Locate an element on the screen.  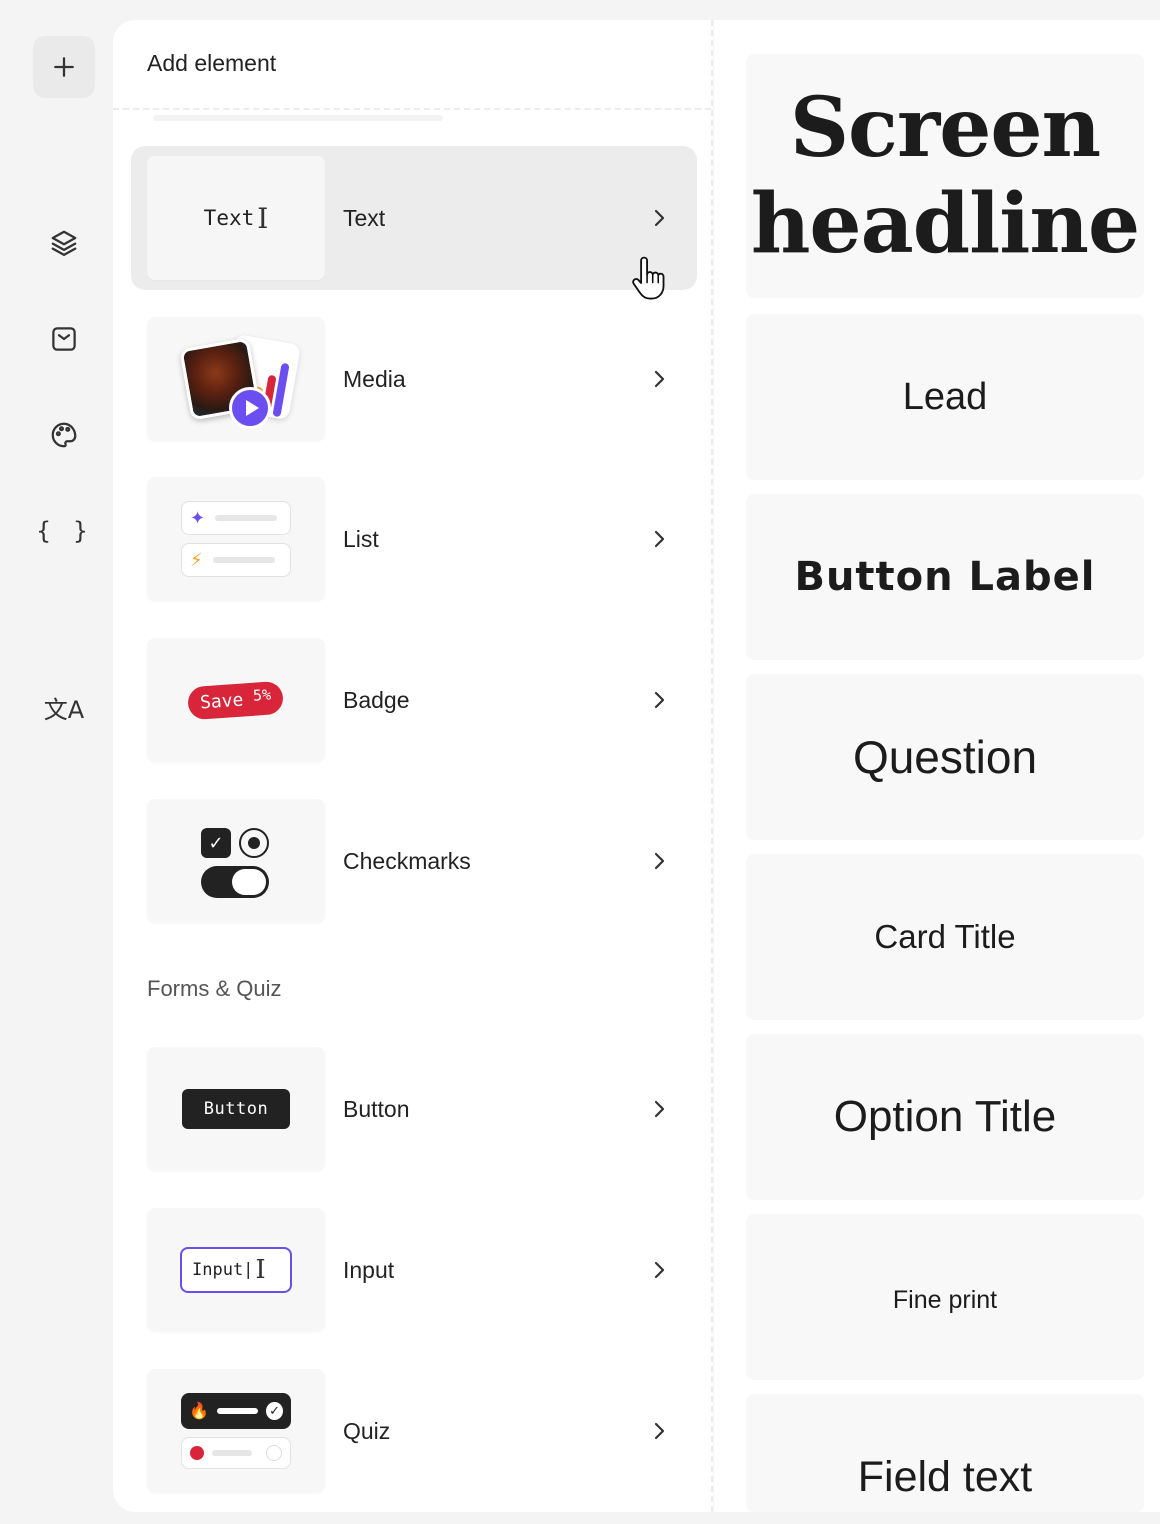
theme-button is located at coordinates (64, 435).